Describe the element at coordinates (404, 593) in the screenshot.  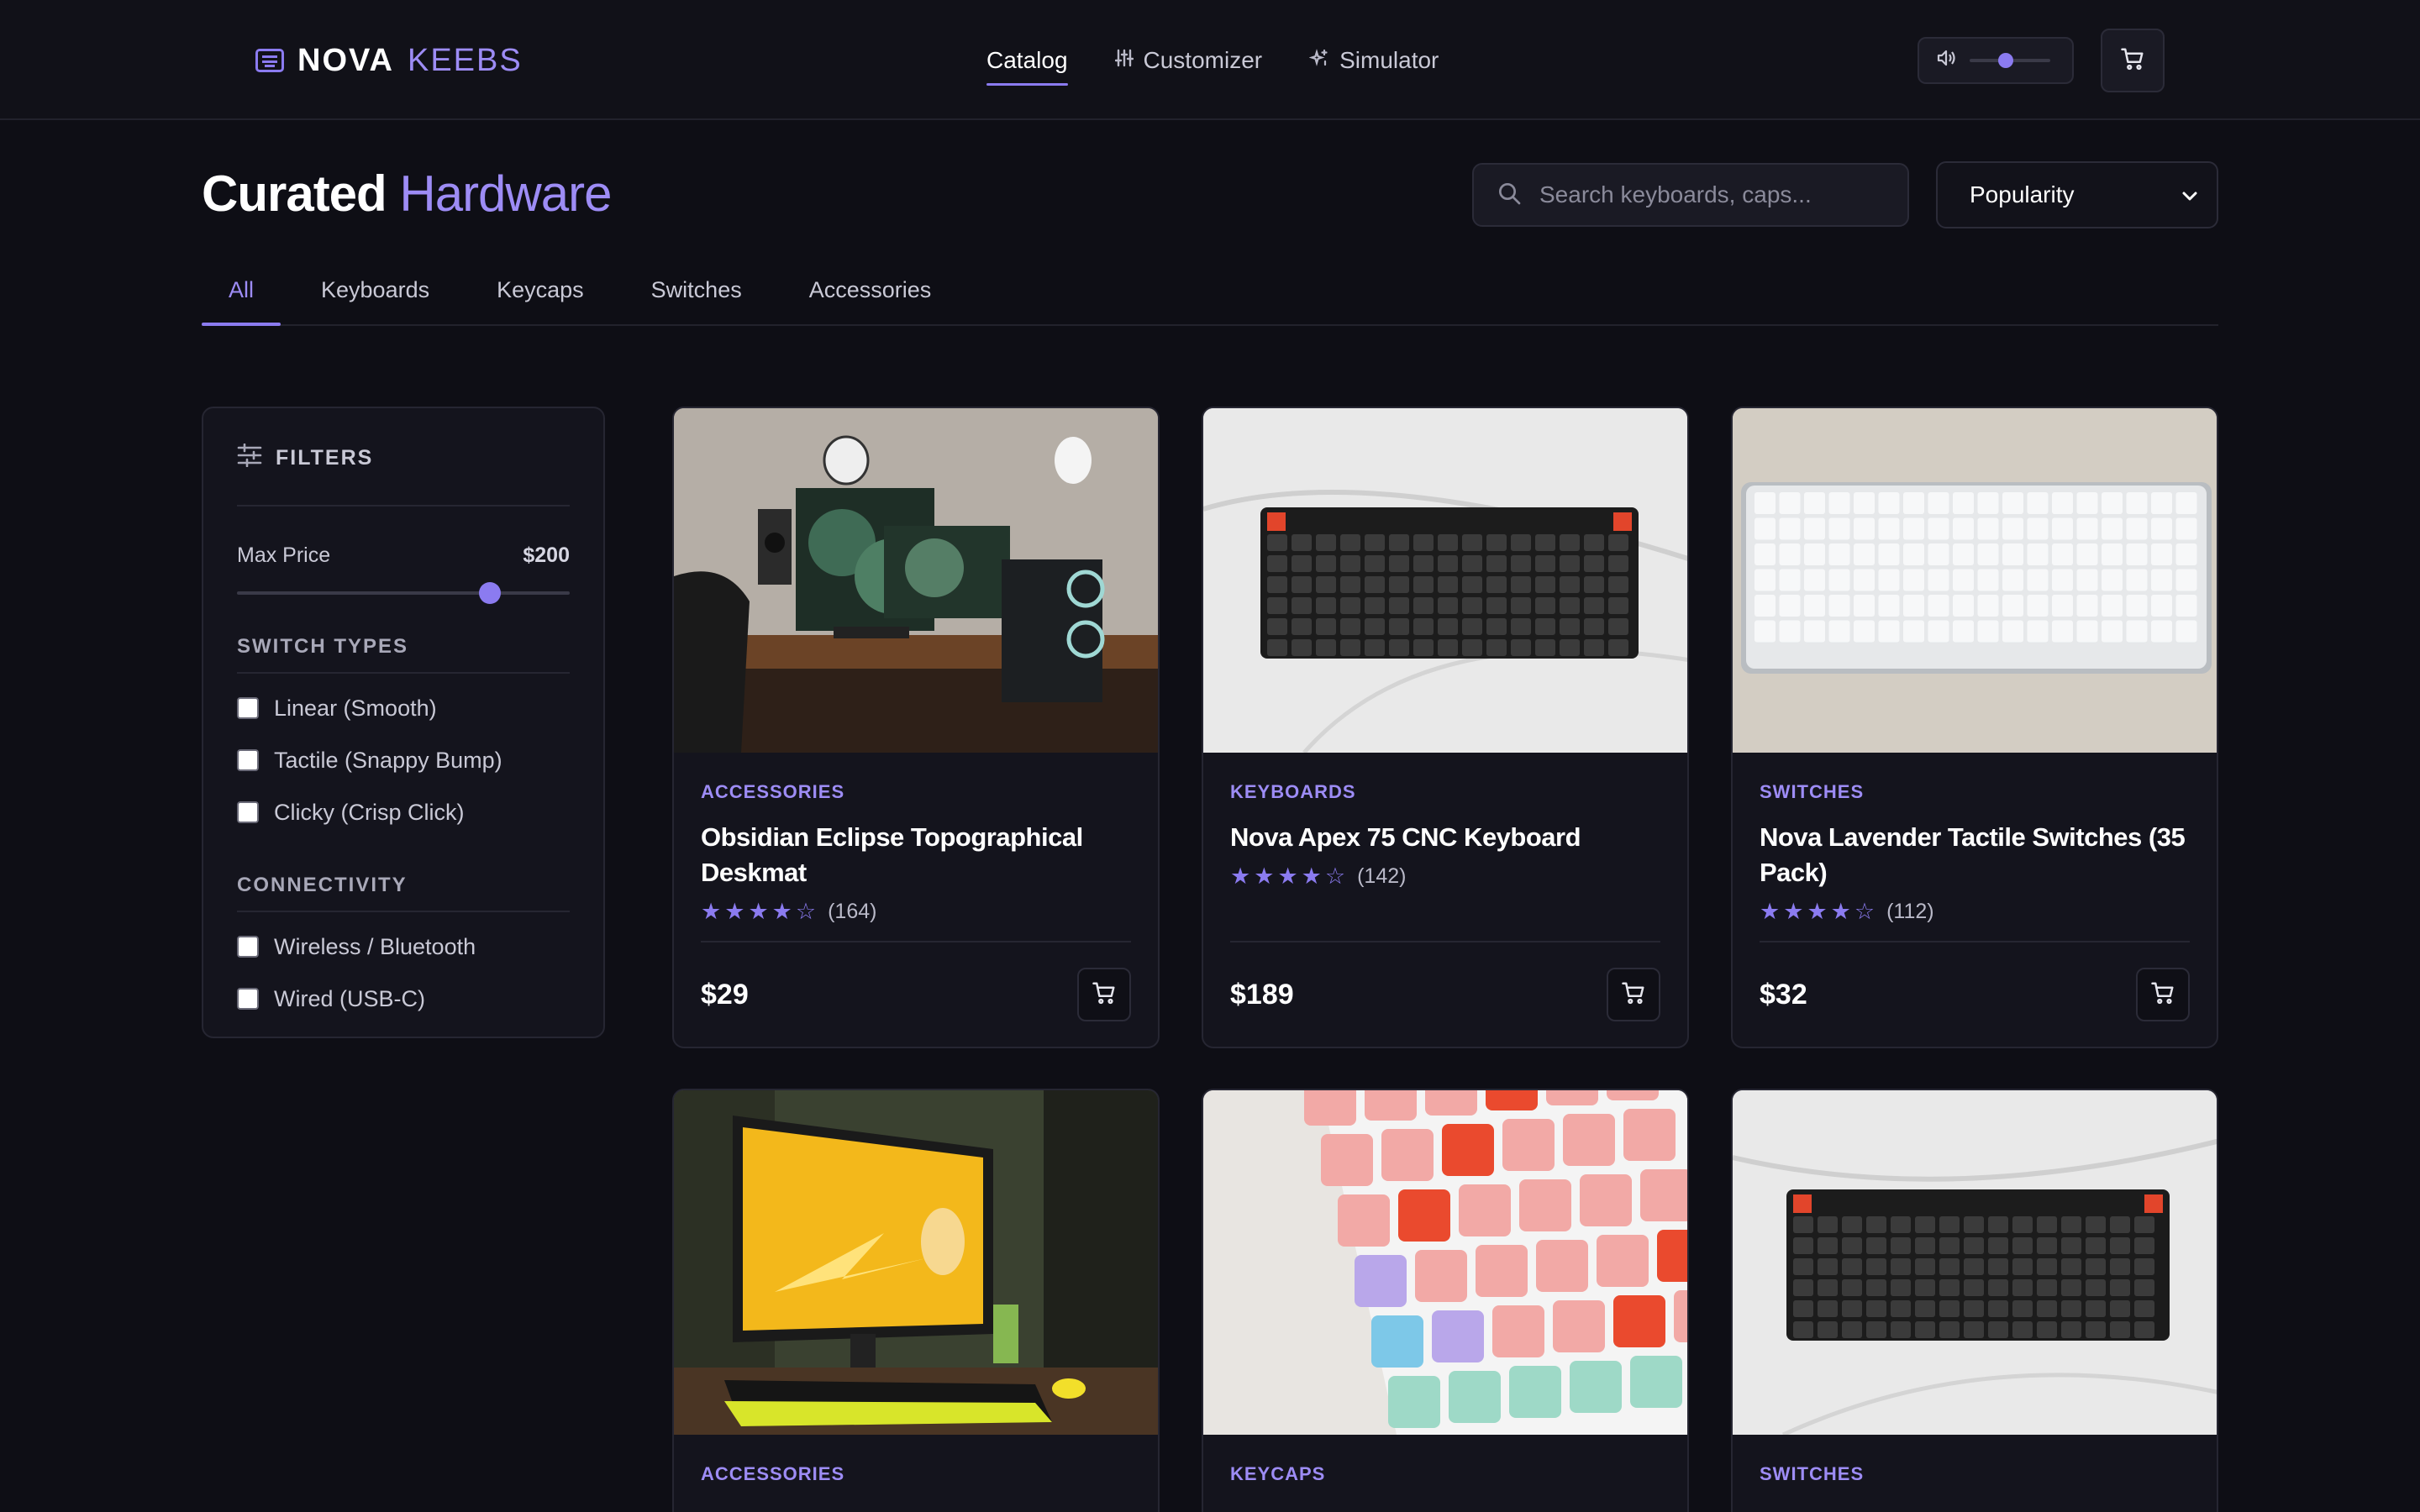
I see `max-price-slider` at that location.